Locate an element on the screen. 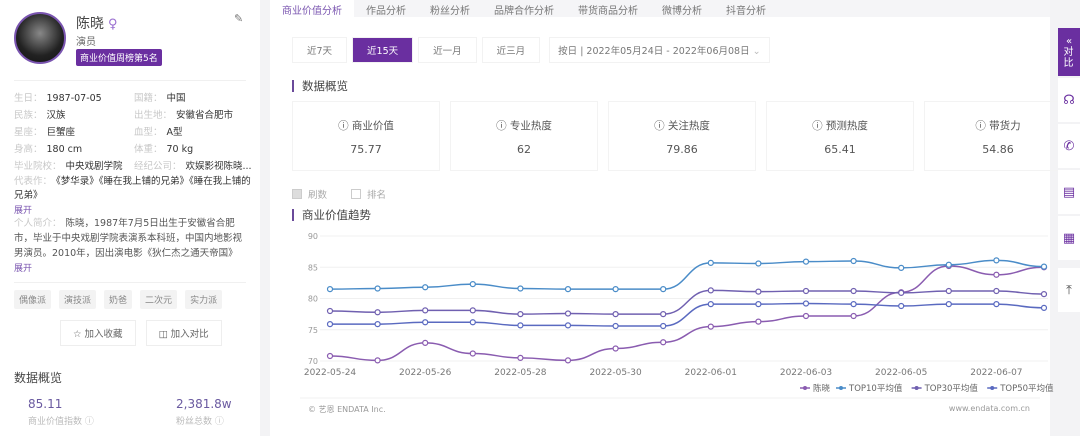 Image resolution: width=1080 pixels, height=436 pixels. phone-icon: ✆ is located at coordinates (1069, 146).